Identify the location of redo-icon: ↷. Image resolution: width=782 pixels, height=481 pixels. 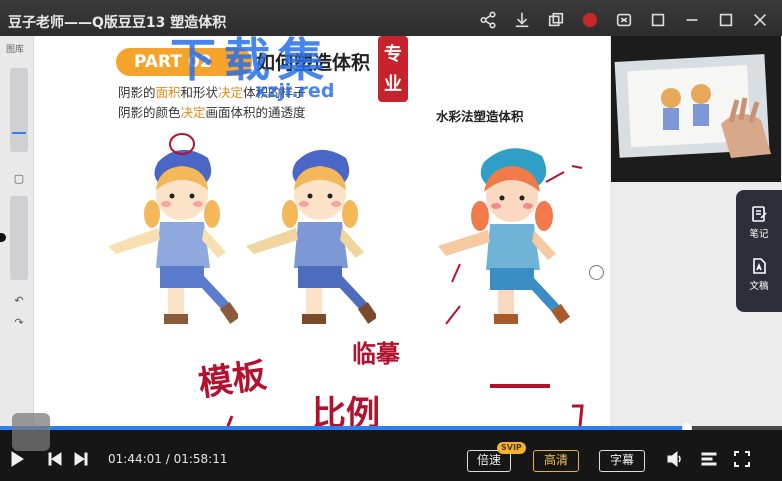
(19, 322).